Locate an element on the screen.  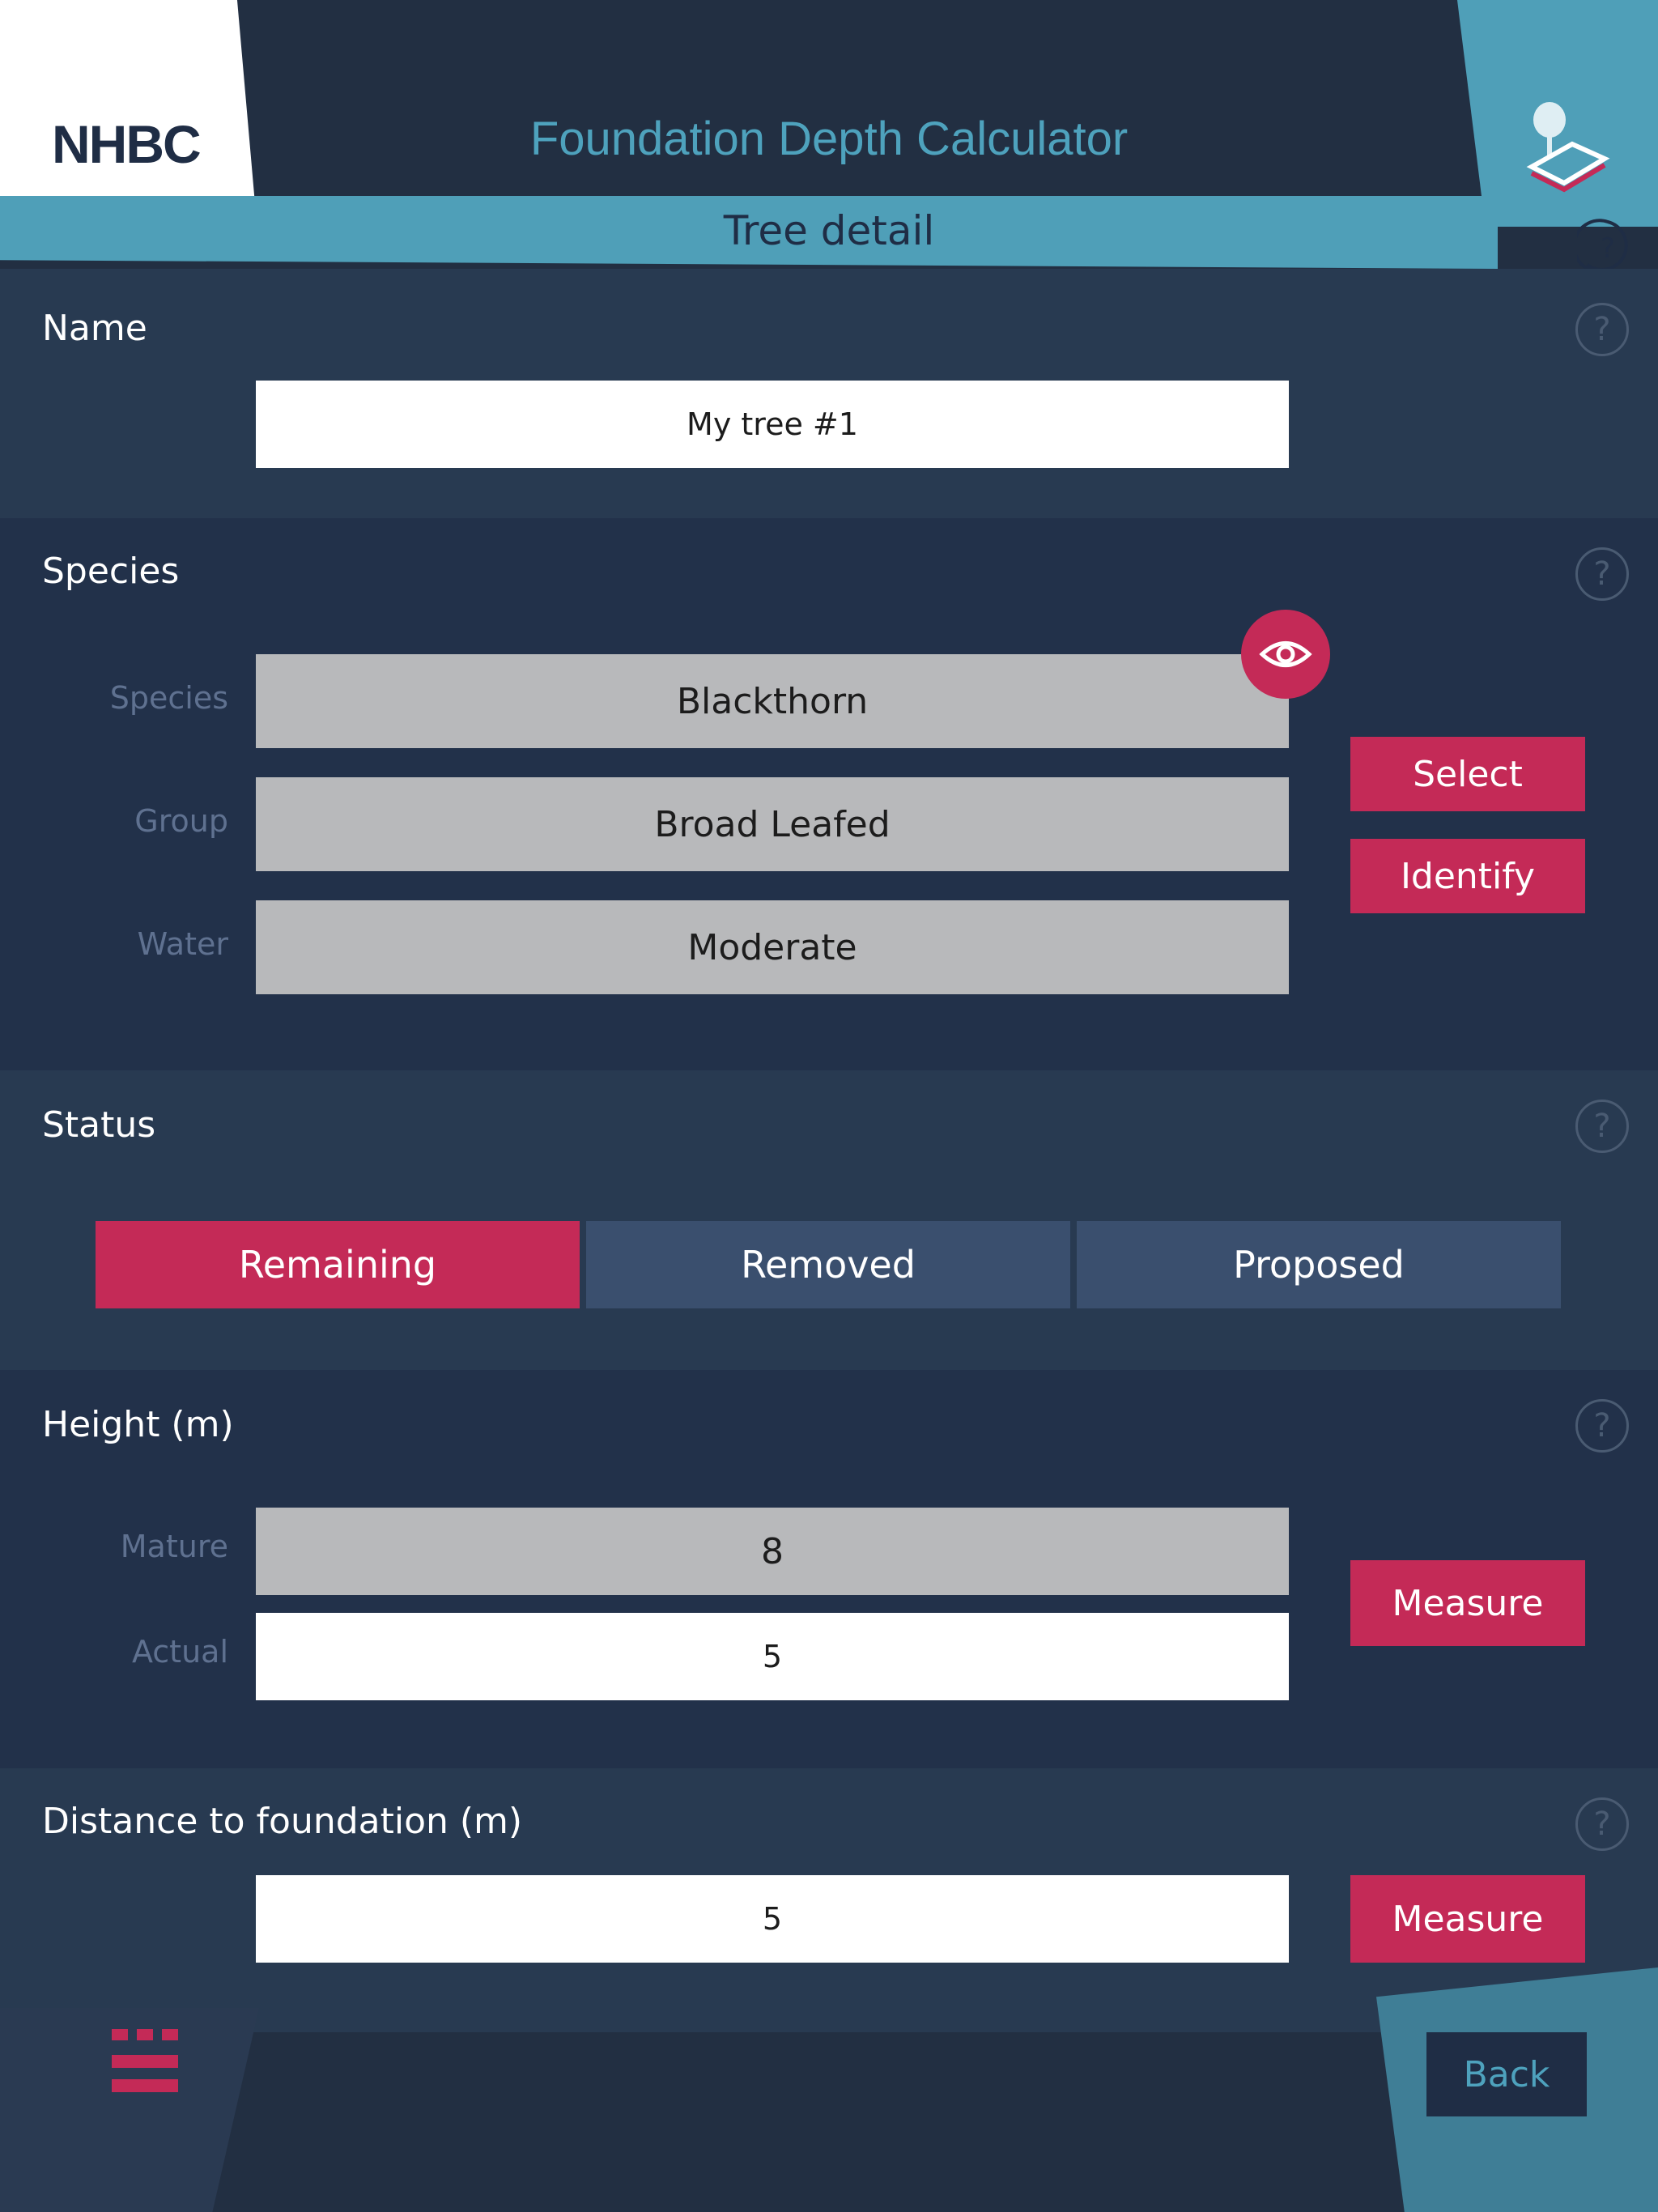
app-title: Foundation Depth Calculator is located at coordinates (829, 139).